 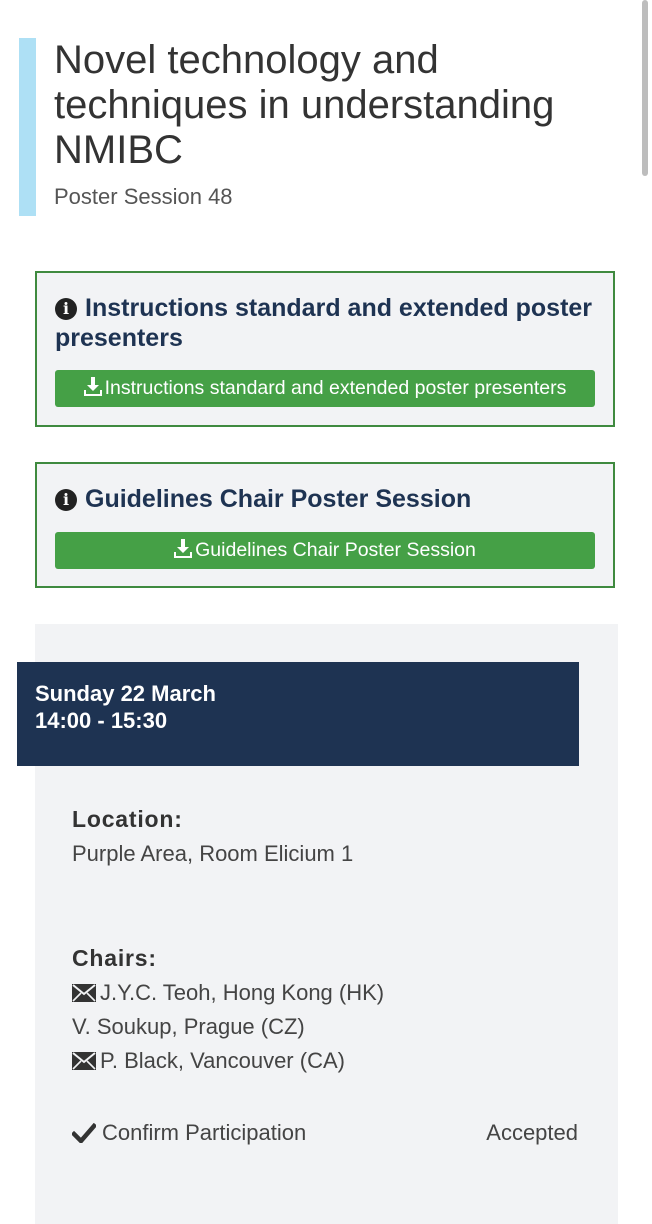 I want to click on guidelines-heading: i Guidelines Chair Poster Session, so click(x=325, y=499).